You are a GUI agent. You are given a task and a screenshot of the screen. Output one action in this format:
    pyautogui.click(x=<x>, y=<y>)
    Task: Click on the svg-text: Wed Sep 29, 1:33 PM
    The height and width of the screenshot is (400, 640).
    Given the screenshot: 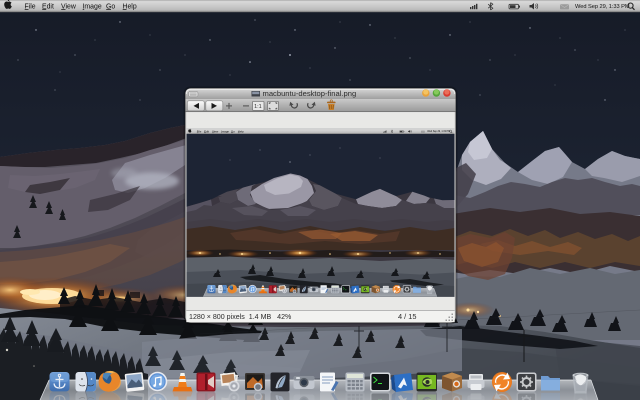 What is the action you would take?
    pyautogui.click(x=602, y=7)
    